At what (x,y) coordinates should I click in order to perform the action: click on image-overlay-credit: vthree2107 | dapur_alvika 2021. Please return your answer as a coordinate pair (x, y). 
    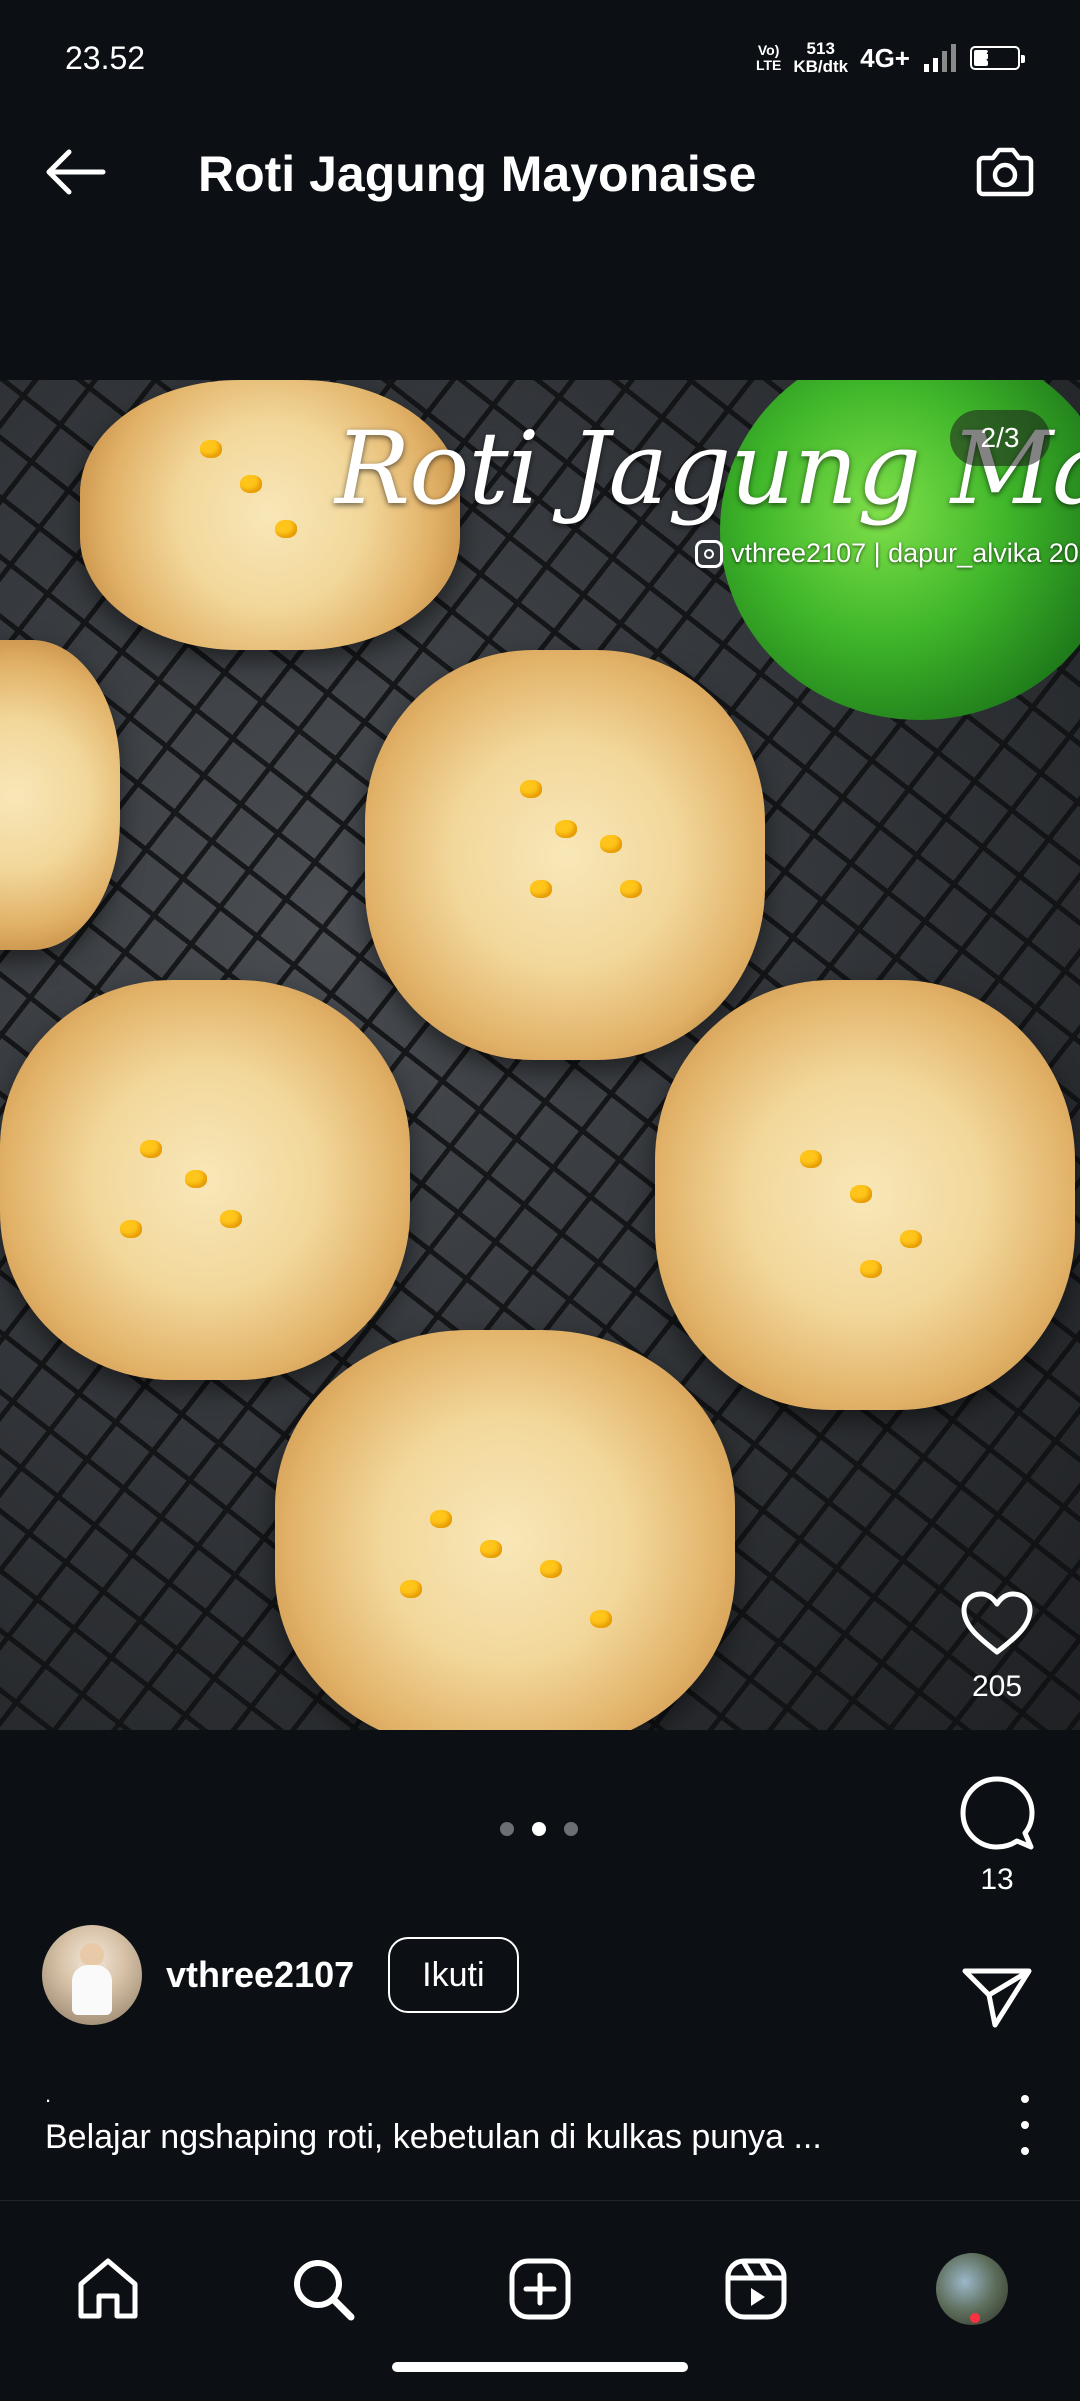
    Looking at the image, I should click on (887, 553).